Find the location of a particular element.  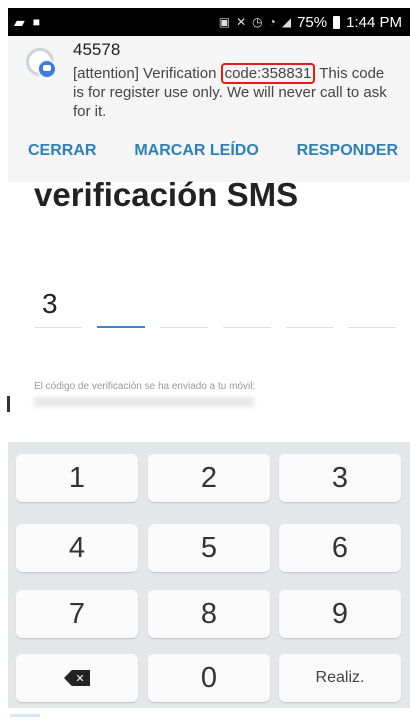

key-0: 0 is located at coordinates (209, 678).